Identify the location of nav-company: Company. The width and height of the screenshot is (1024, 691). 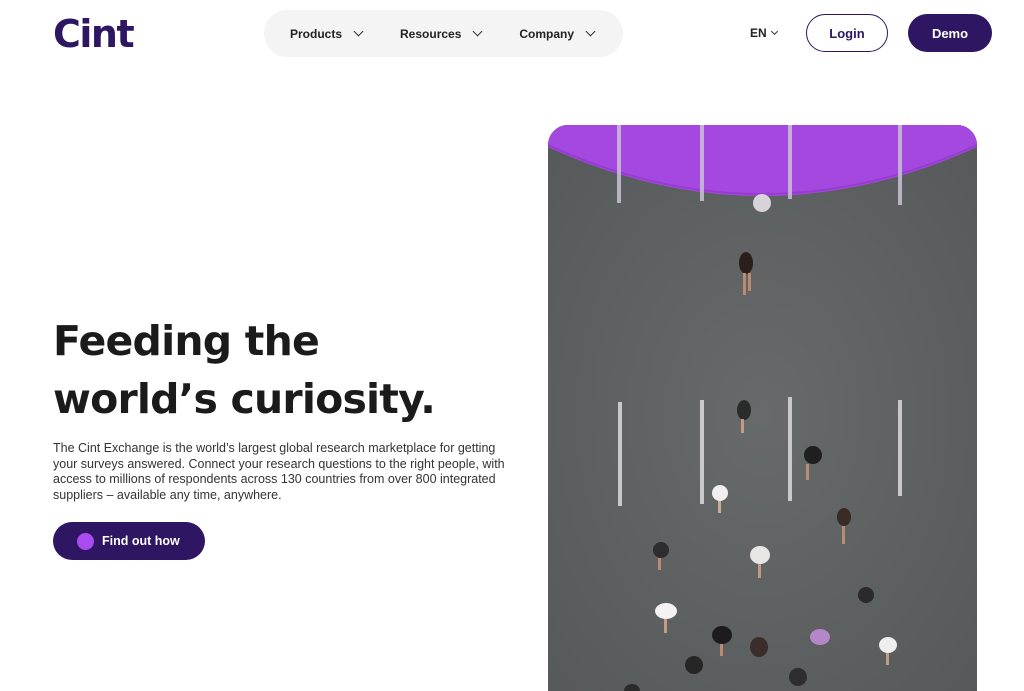
(557, 33).